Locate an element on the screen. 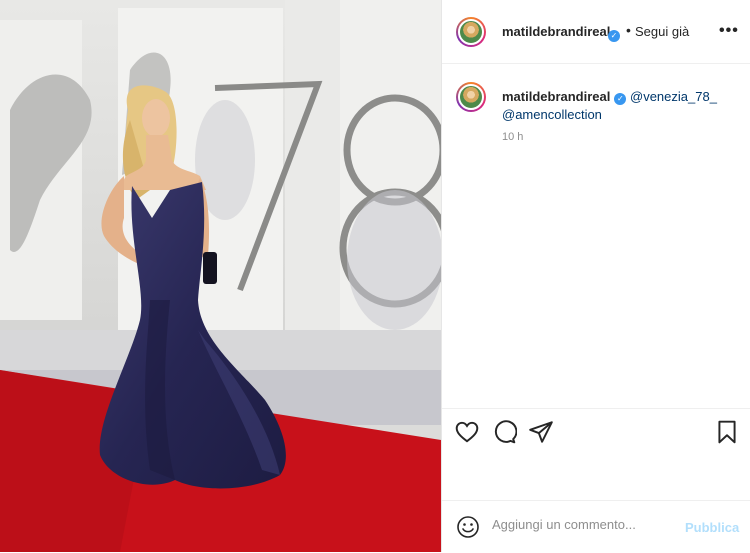 The height and width of the screenshot is (553, 750). avatar is located at coordinates (471, 32).